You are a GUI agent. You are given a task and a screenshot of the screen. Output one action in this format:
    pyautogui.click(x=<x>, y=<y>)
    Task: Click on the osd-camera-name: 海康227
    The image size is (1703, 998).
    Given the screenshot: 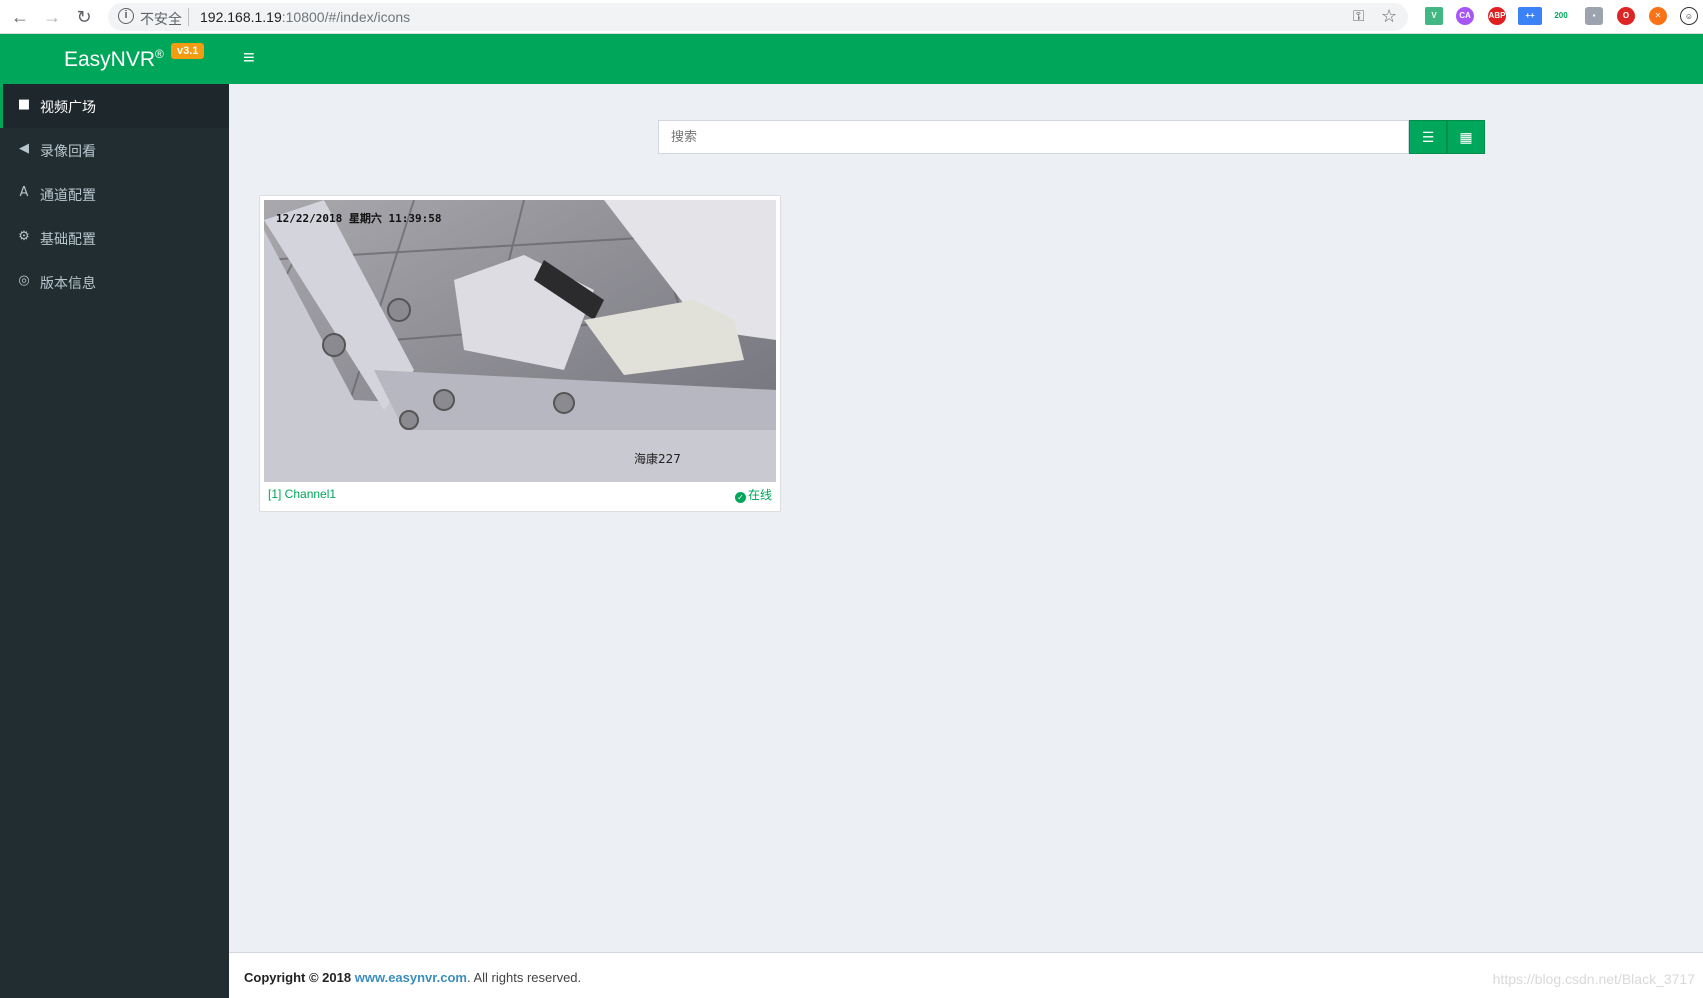 What is the action you would take?
    pyautogui.click(x=657, y=459)
    